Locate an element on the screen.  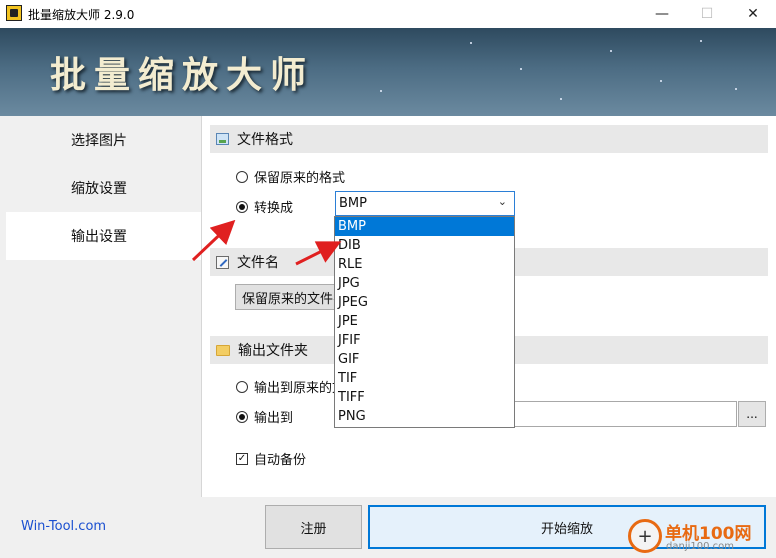
format-option: TIFF is located at coordinates (424, 397).